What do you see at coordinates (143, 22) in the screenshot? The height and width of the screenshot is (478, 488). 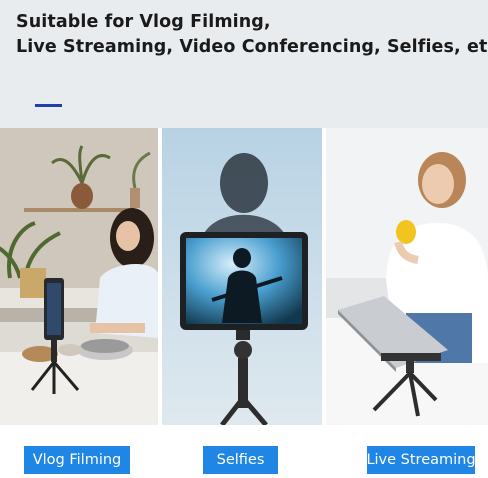 I see `headline-line-1: Suitable for Vlog Filming,` at bounding box center [143, 22].